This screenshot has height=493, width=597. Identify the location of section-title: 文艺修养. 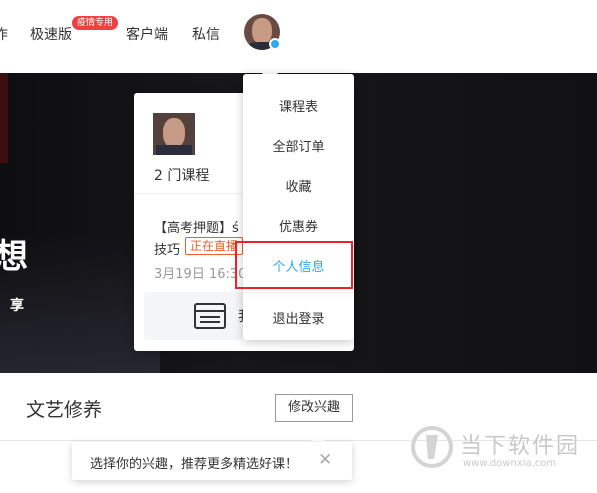
(64, 410).